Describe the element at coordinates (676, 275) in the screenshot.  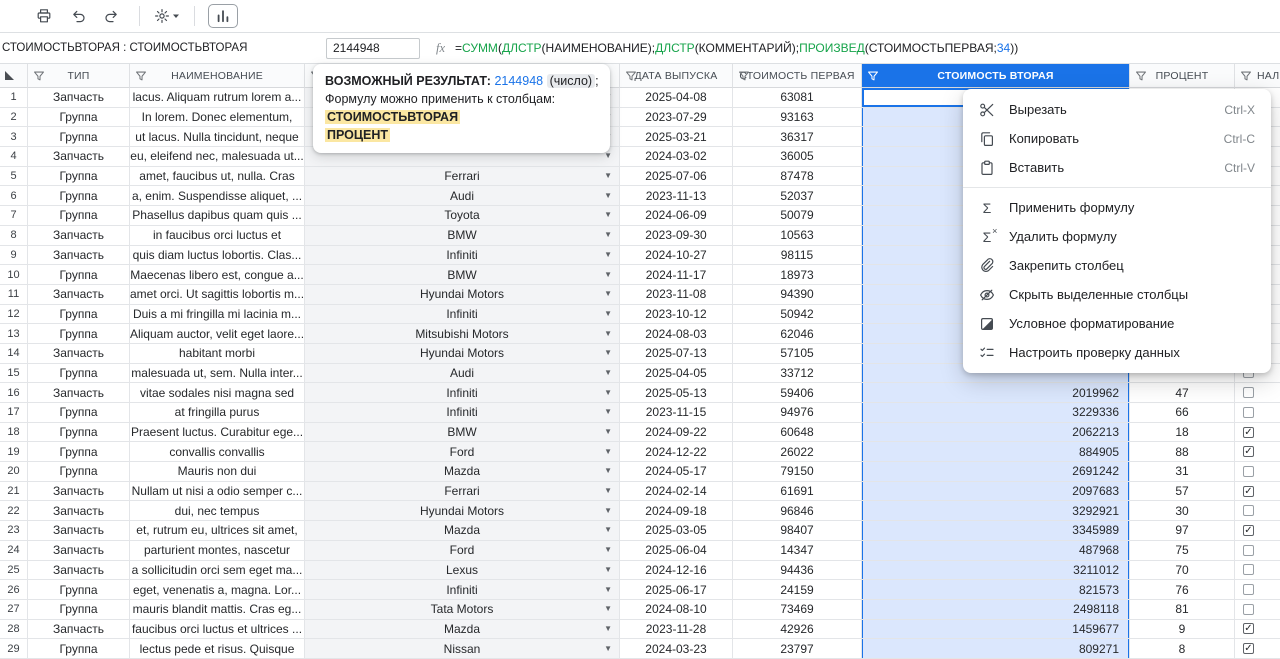
I see `cell-date: 2024-11-17` at that location.